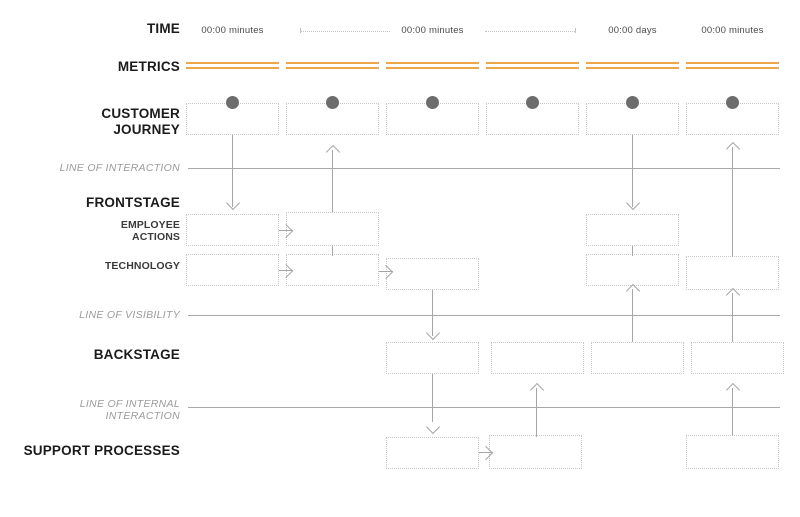 Image resolution: width=800 pixels, height=517 pixels. Describe the element at coordinates (733, 295) in the screenshot. I see `arrowhead-up-visibility-col6` at that location.